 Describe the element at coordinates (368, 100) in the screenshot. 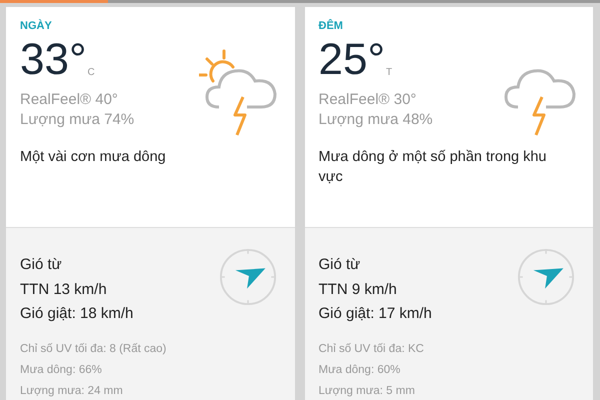

I see `realfeel-text: RealFeel® 30°` at that location.